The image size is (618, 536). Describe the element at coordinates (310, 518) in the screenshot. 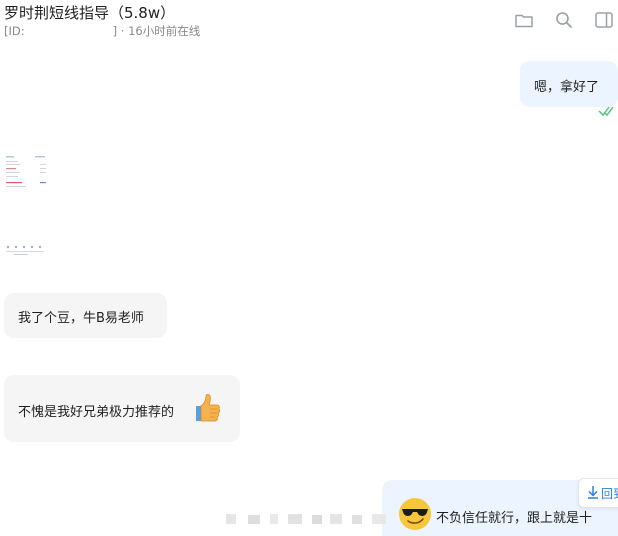

I see `blurred-overlay` at that location.